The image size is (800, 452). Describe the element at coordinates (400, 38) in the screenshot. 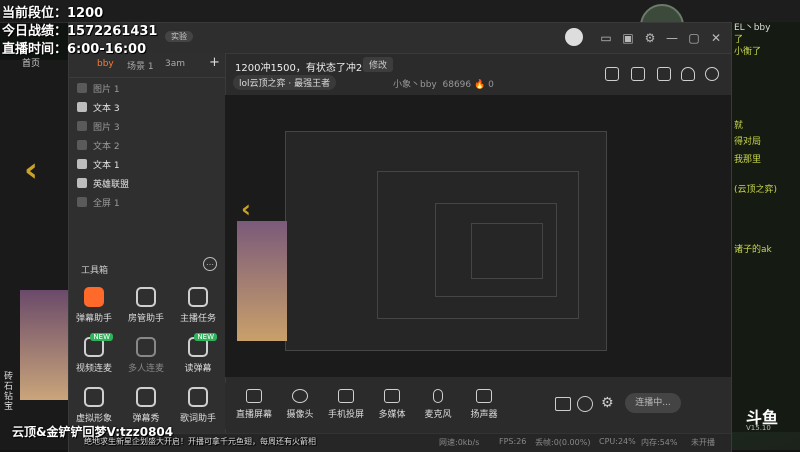

I see `window-titlebar: 实验 ▭ ▣ ⚙ — ▢ ✕` at that location.